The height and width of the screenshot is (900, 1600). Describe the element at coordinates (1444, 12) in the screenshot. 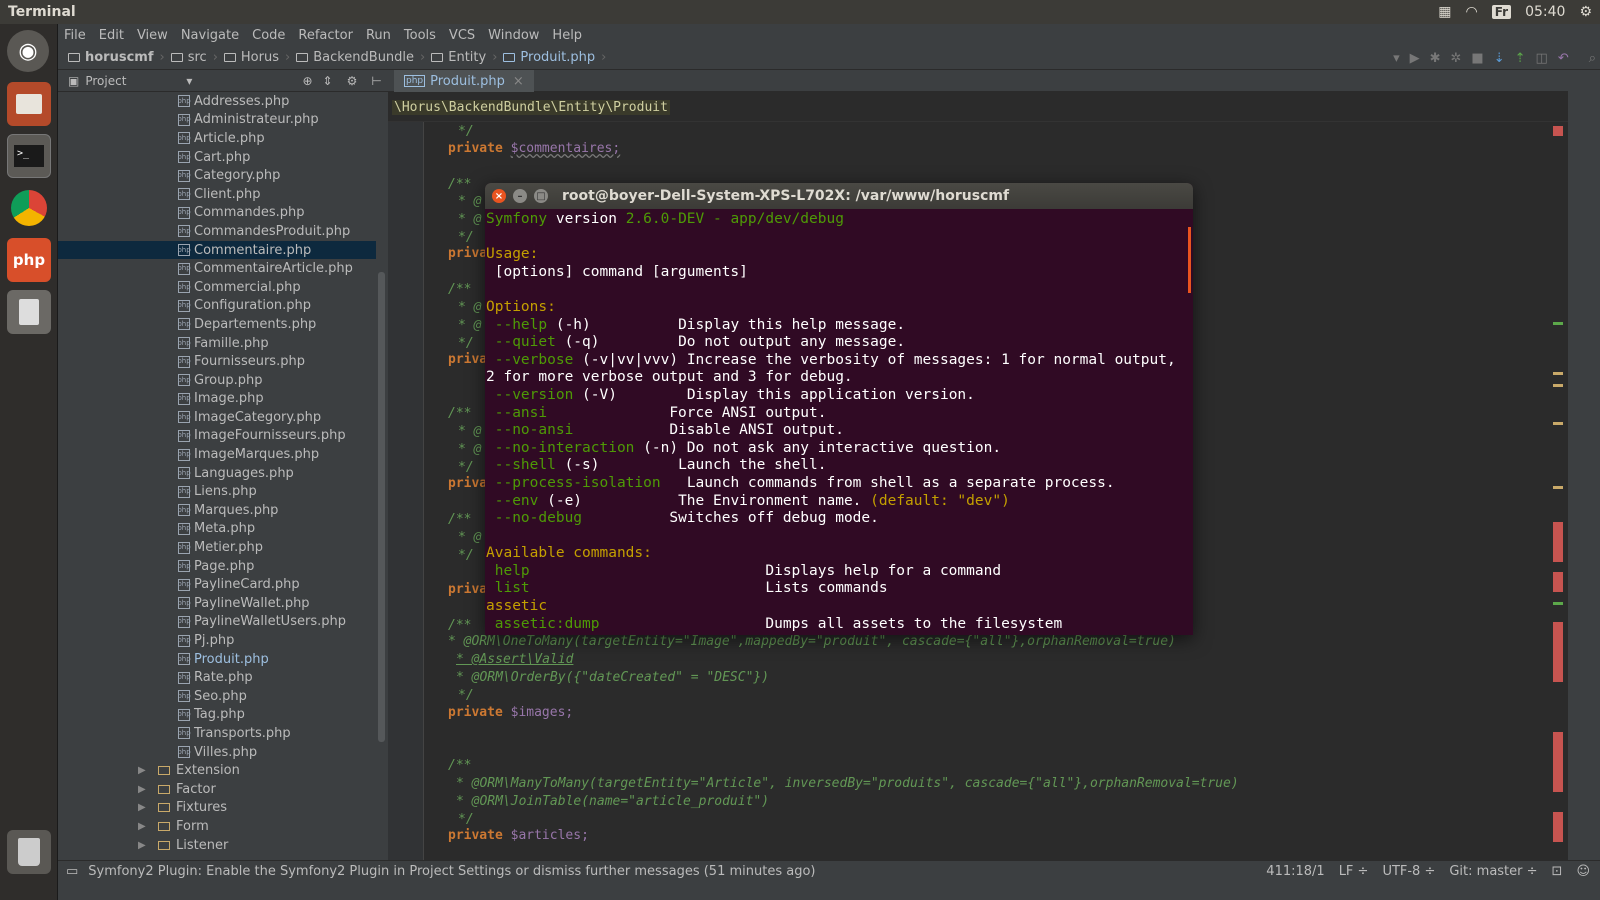

I see `workspace-switcher-icon: ▦` at that location.